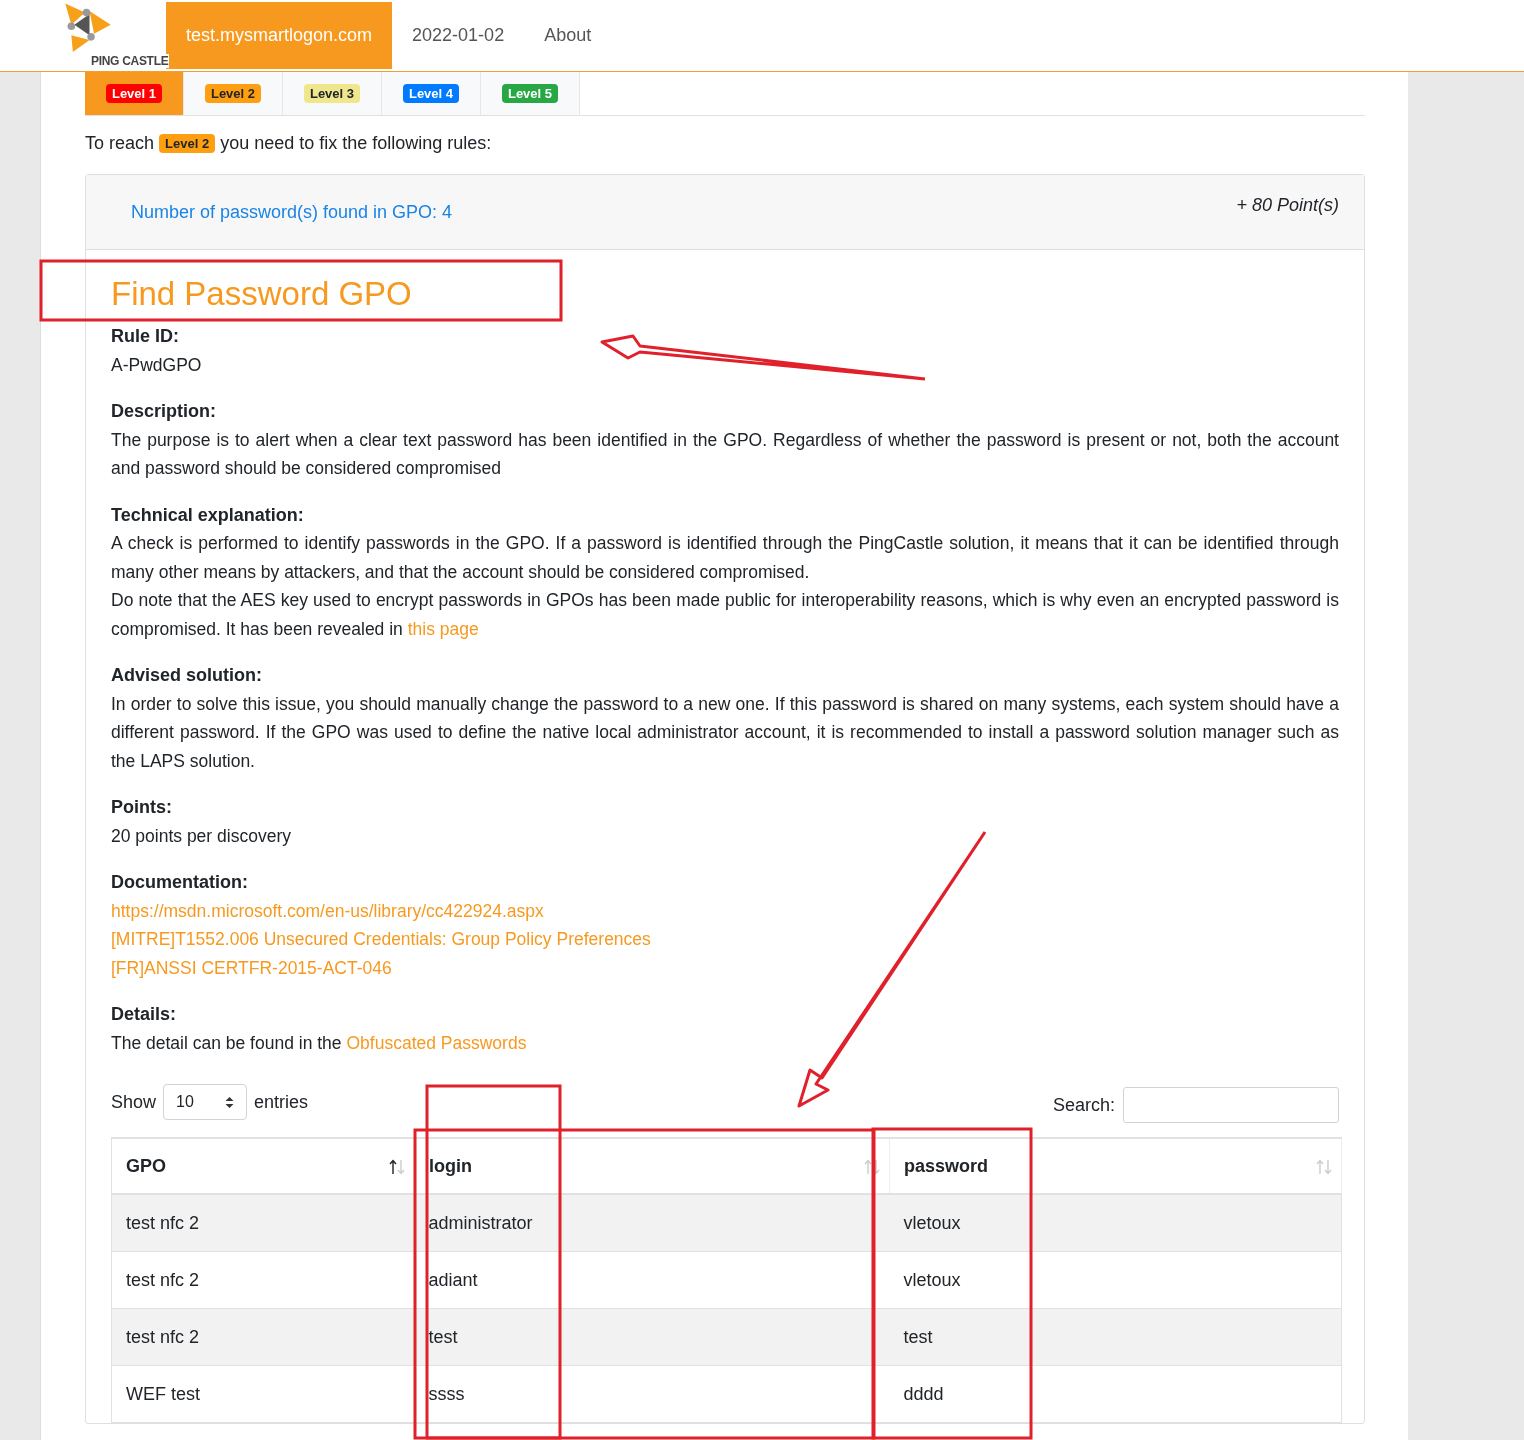  Describe the element at coordinates (145, 336) in the screenshot. I see `section-label: Rule ID:` at that location.